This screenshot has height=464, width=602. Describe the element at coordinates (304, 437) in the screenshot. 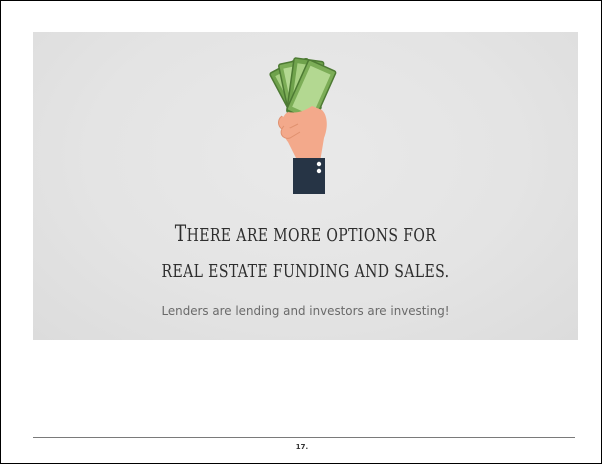

I see `footer-divider` at that location.